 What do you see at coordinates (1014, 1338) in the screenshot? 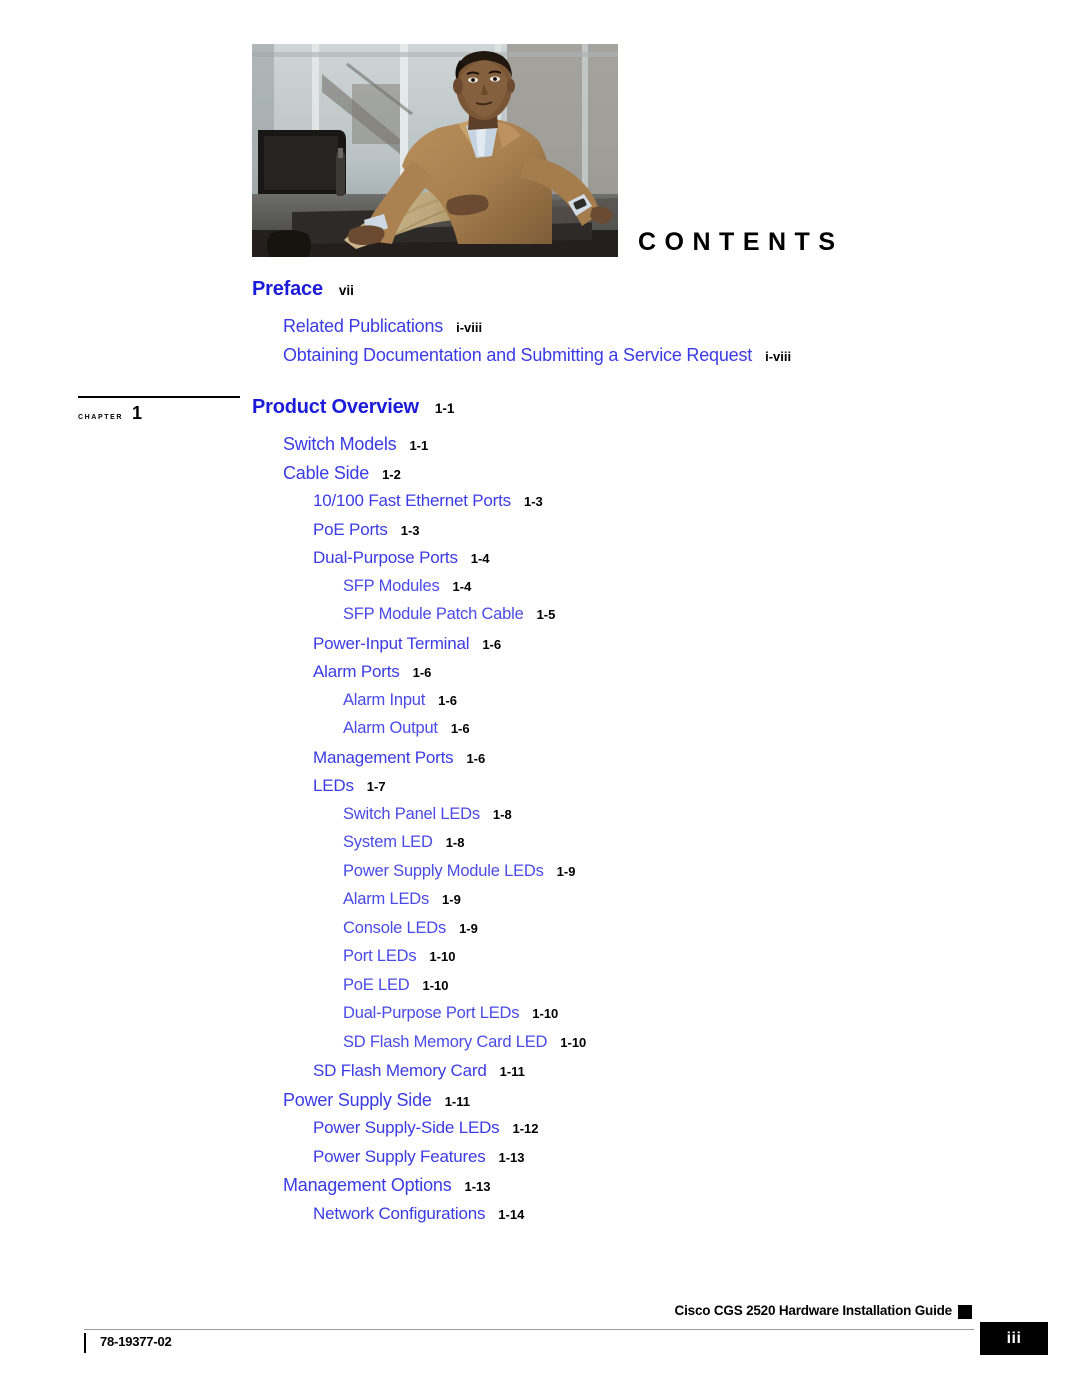
I see `page-number-badge: iii` at bounding box center [1014, 1338].